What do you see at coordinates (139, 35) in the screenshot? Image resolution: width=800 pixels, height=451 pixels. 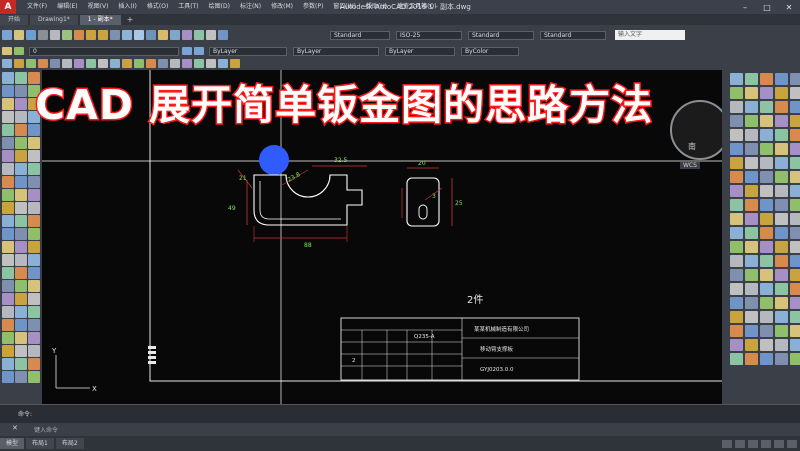 I see `zoom-window-icon` at bounding box center [139, 35].